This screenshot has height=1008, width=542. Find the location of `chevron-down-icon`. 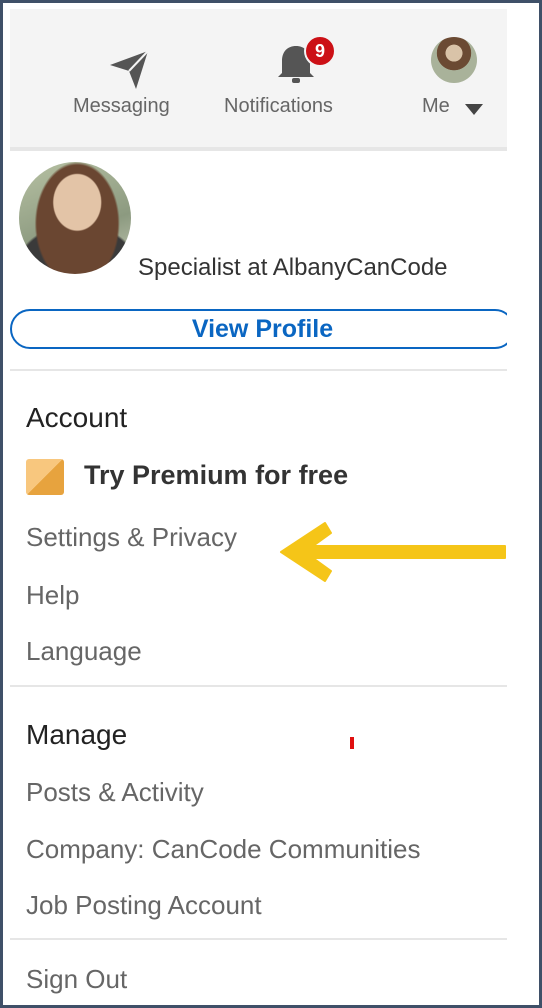

chevron-down-icon is located at coordinates (474, 109).